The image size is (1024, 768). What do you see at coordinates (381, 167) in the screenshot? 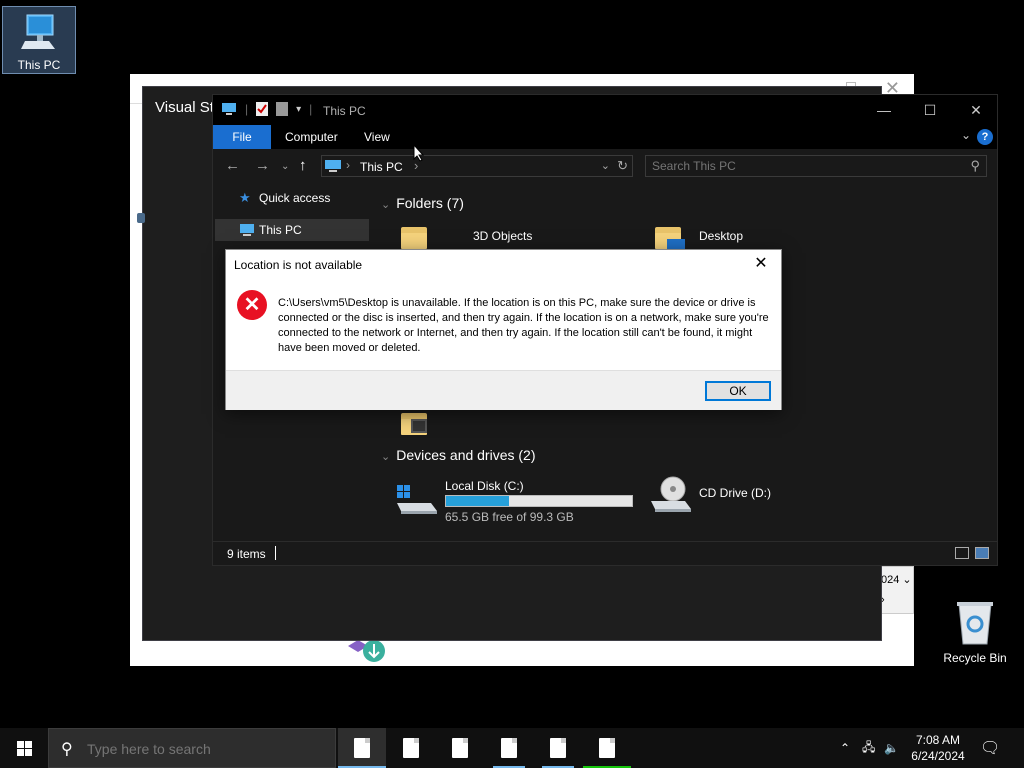
I see `breadcrumb: This PC` at bounding box center [381, 167].